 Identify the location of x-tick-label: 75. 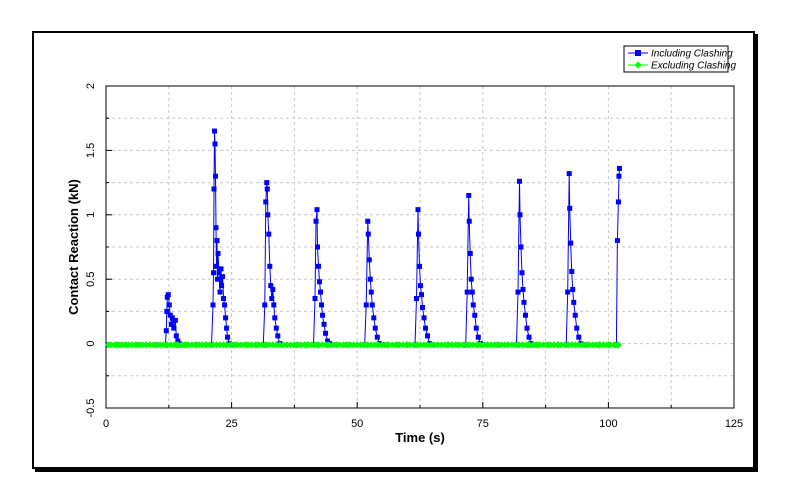
(483, 424).